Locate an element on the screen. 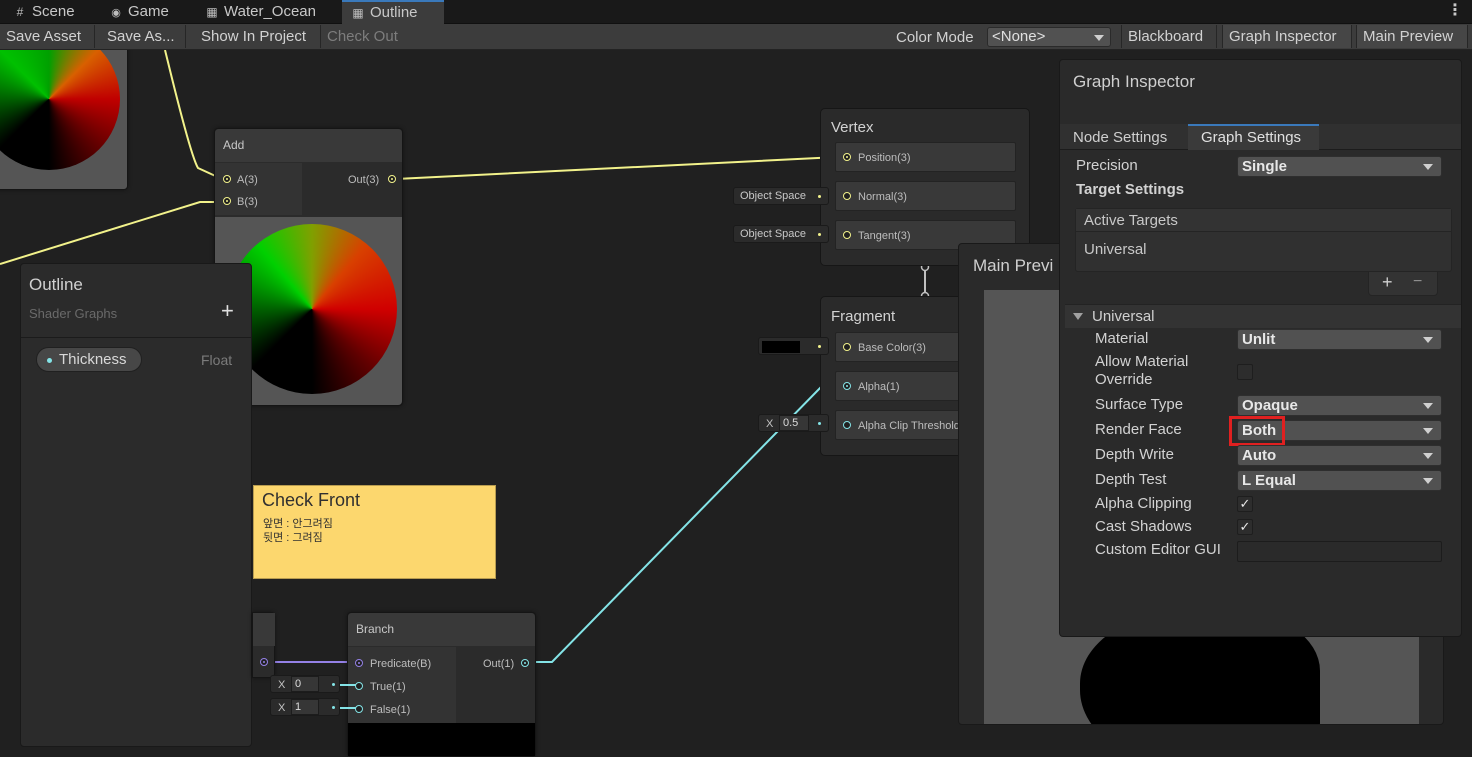 This screenshot has width=1472, height=757. slot-wire is located at coordinates (348, 708).